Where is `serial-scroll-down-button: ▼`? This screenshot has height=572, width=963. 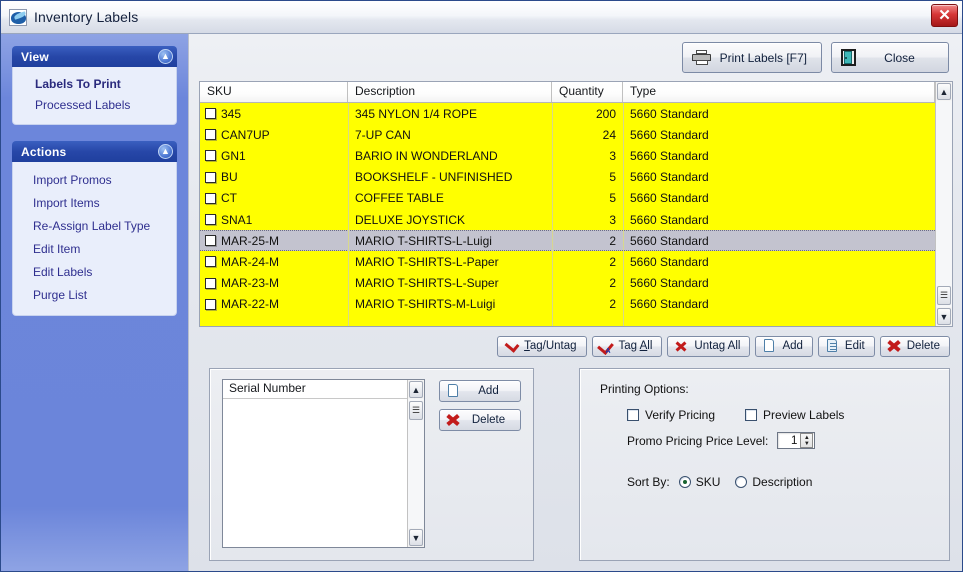 serial-scroll-down-button: ▼ is located at coordinates (416, 537).